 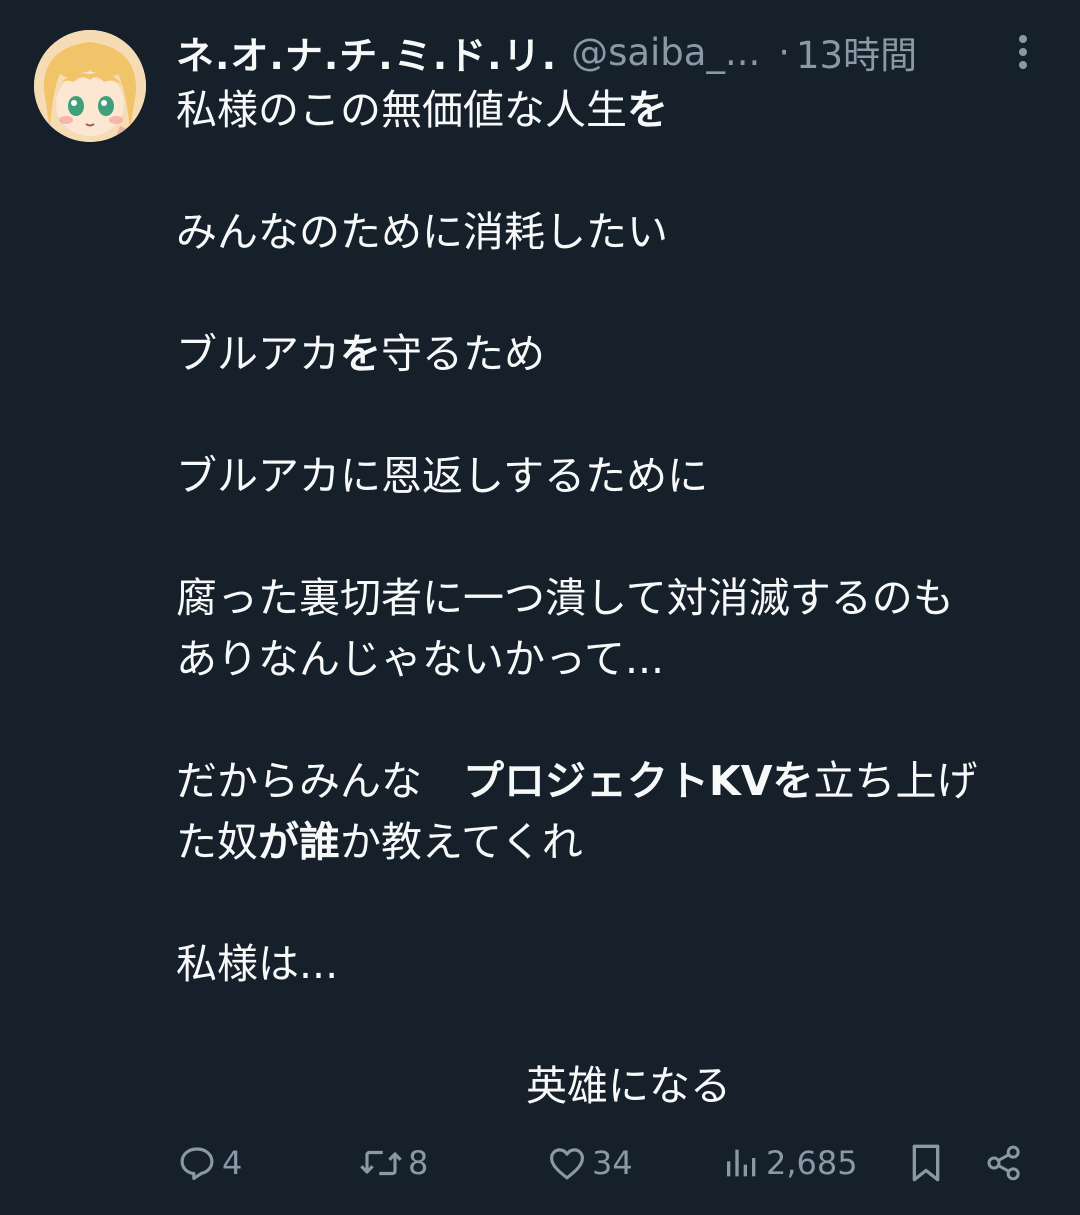 What do you see at coordinates (638, 781) in the screenshot?
I see `post-text-bold: プロジェクトKVを` at bounding box center [638, 781].